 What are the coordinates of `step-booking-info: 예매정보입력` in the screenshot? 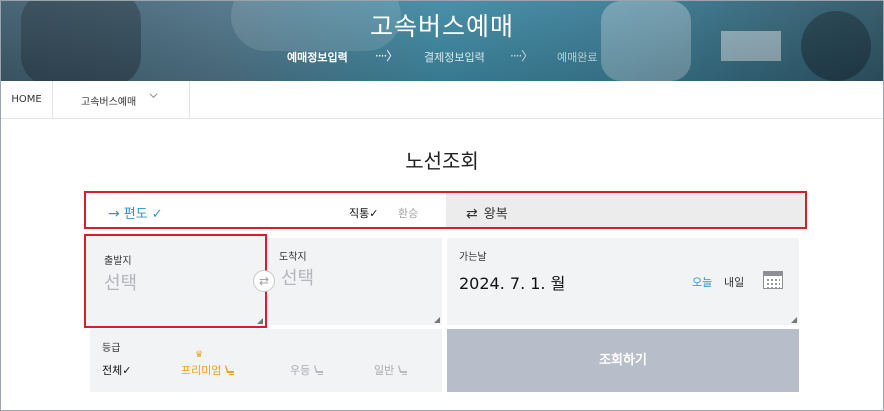 It's located at (317, 57).